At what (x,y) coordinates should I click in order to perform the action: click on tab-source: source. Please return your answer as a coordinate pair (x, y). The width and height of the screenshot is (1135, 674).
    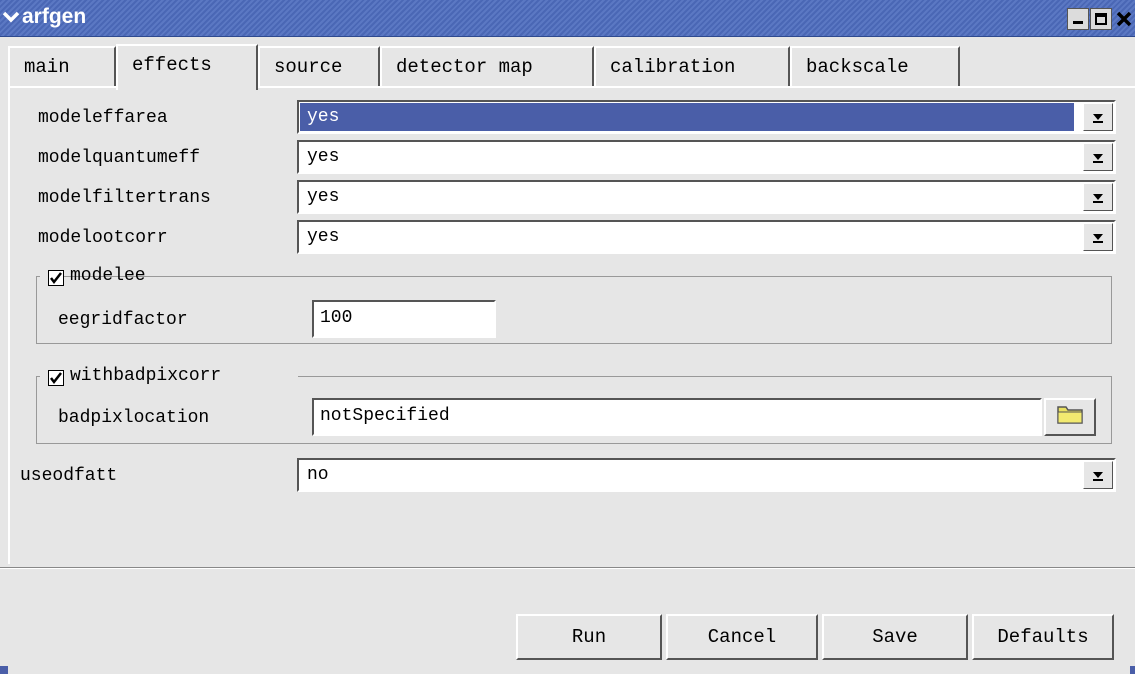
    Looking at the image, I should click on (319, 66).